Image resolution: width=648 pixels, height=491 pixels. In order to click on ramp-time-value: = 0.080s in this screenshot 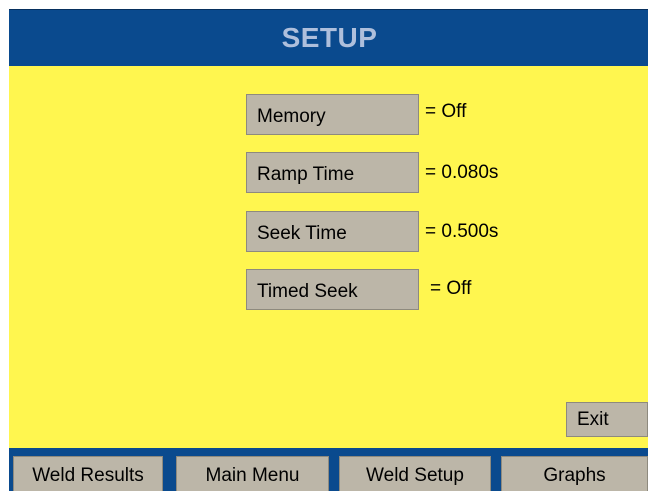, I will do `click(462, 172)`.